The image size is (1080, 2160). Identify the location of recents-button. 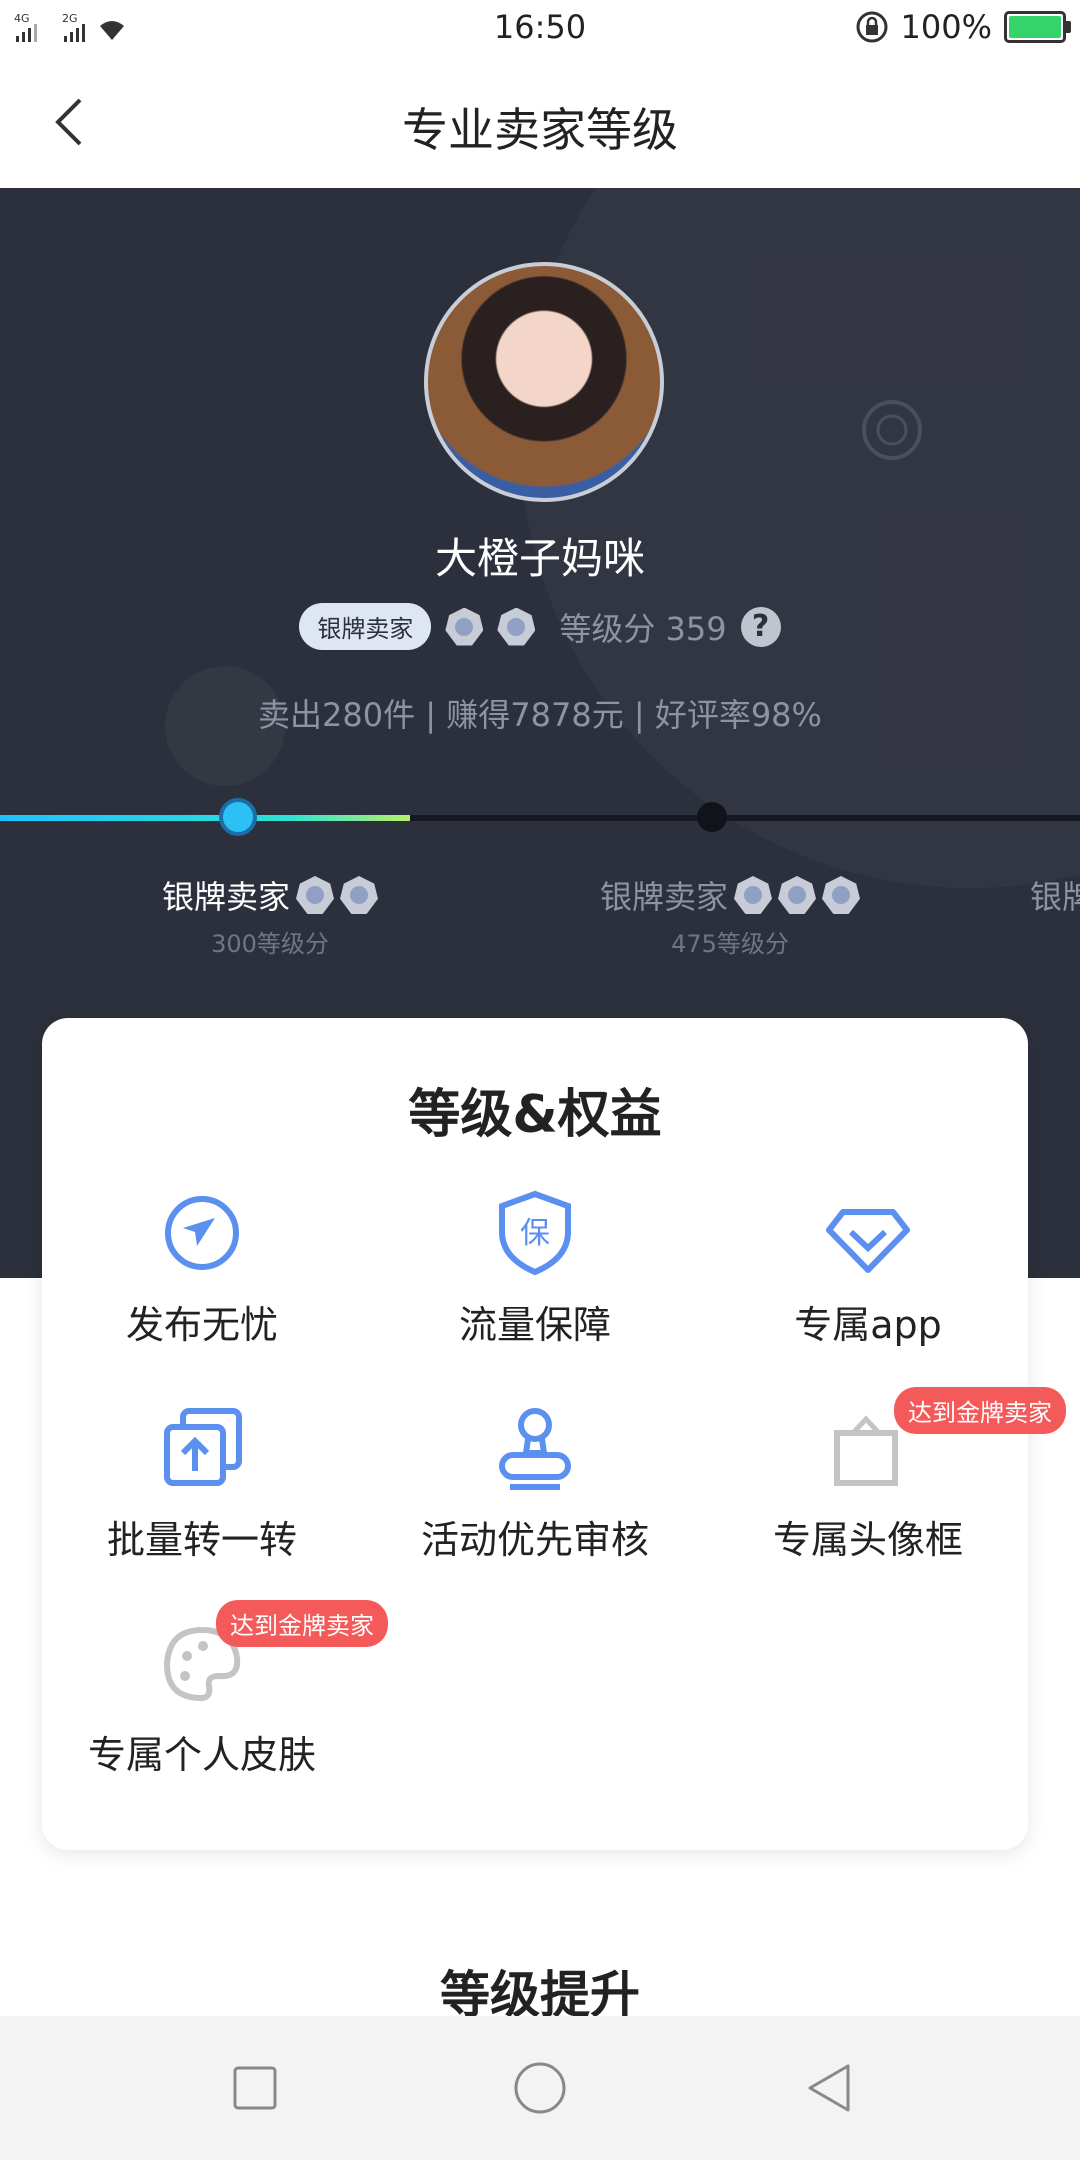
(255, 2088).